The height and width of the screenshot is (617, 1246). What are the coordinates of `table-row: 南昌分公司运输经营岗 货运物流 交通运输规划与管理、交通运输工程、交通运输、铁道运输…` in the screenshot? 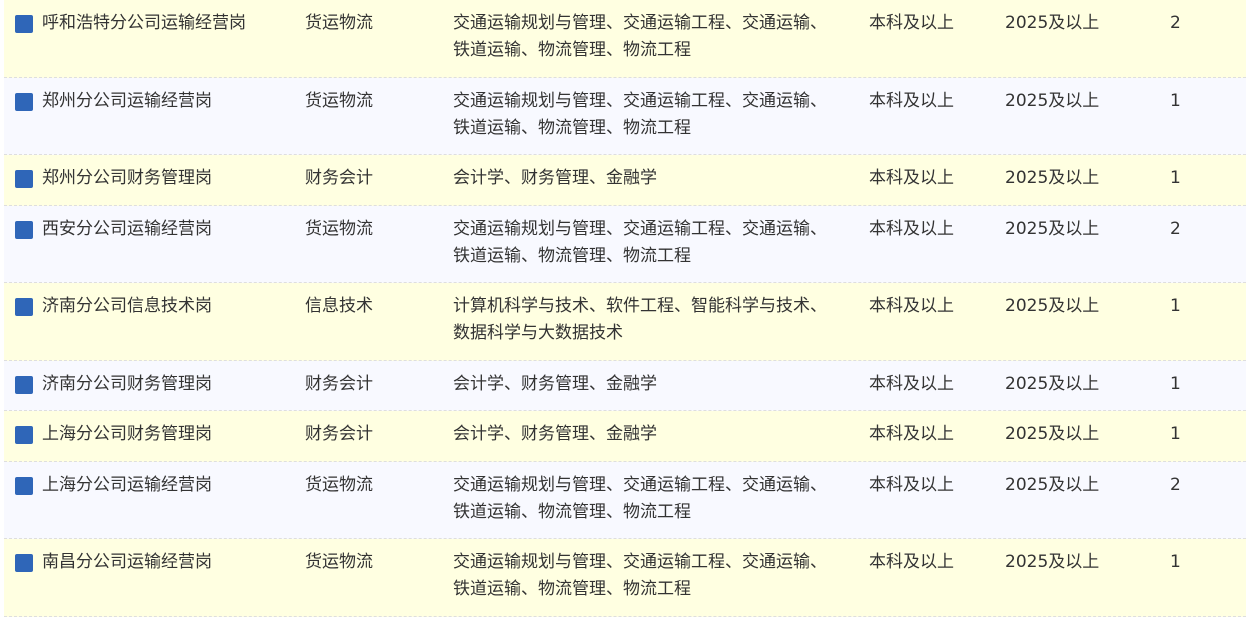 It's located at (625, 578).